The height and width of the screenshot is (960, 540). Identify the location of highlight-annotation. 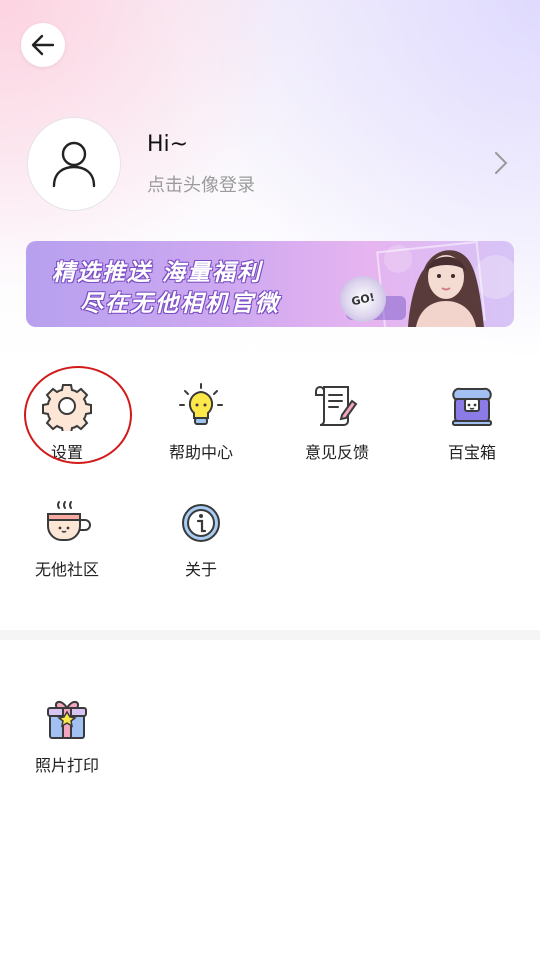
(78, 415).